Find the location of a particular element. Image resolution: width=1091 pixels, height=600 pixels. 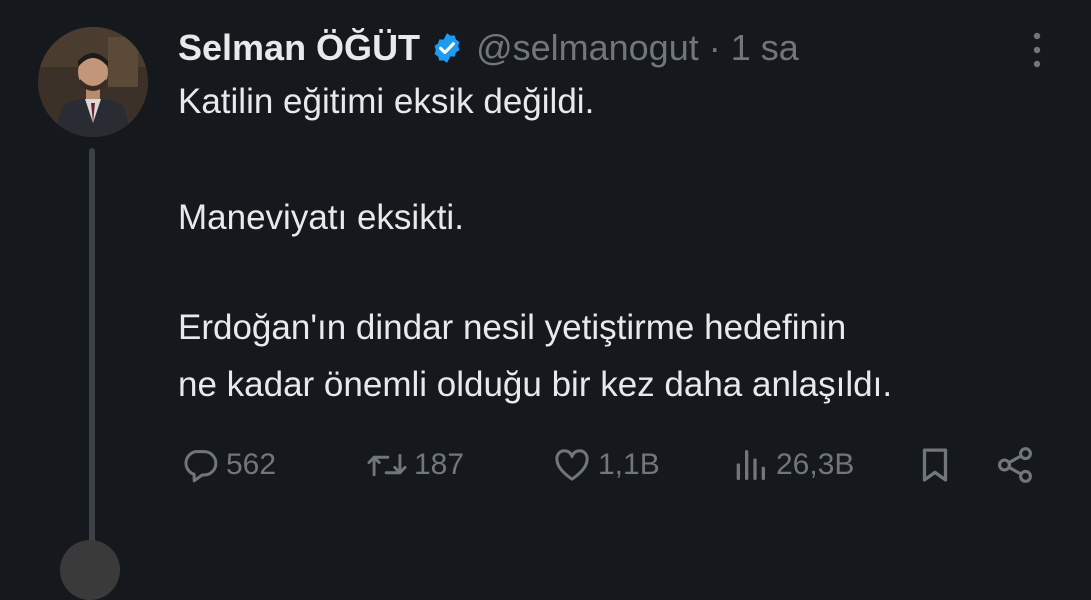

like-button: 1,1B is located at coordinates (606, 465).